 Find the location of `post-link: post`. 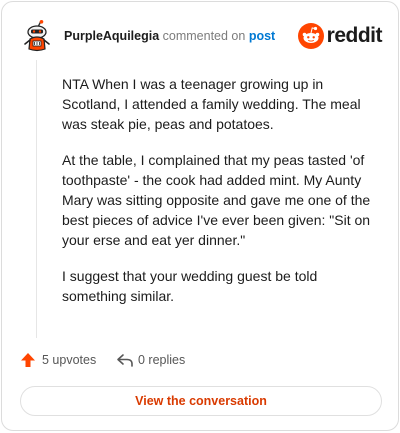

post-link: post is located at coordinates (262, 36).